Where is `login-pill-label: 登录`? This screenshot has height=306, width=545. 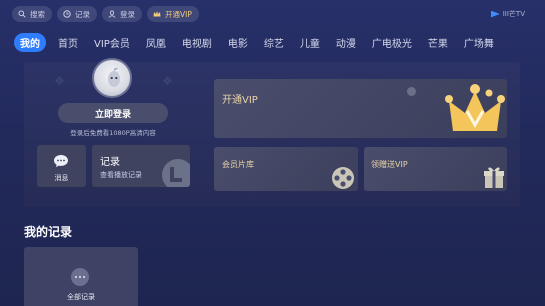 login-pill-label: 登录 is located at coordinates (127, 14).